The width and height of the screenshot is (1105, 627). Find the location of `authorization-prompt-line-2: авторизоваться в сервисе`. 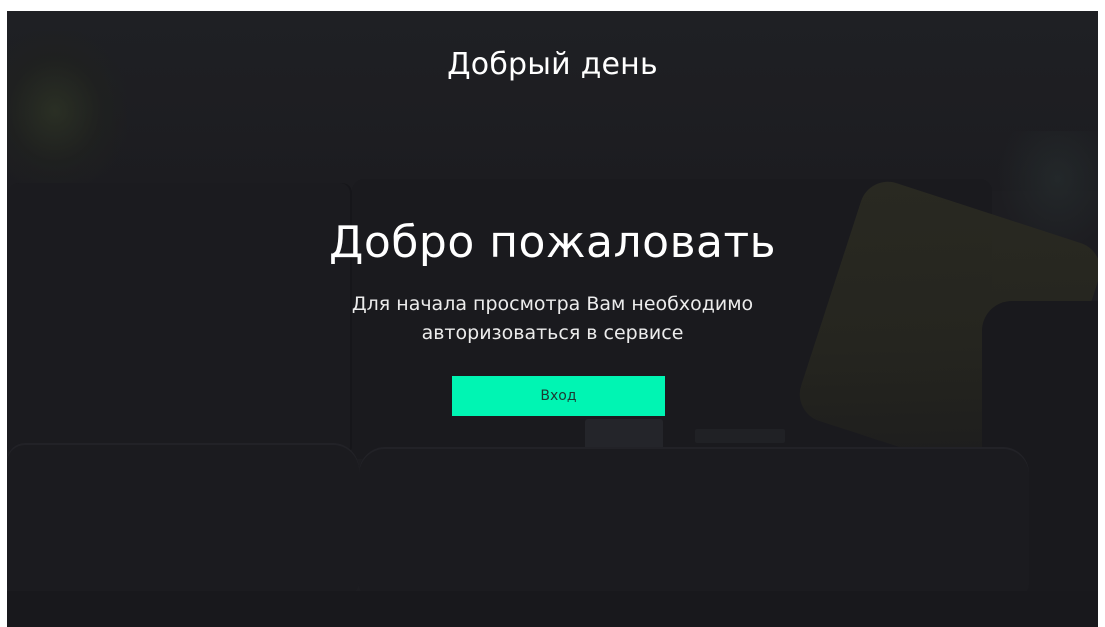

authorization-prompt-line-2: авторизоваться в сервисе is located at coordinates (552, 333).